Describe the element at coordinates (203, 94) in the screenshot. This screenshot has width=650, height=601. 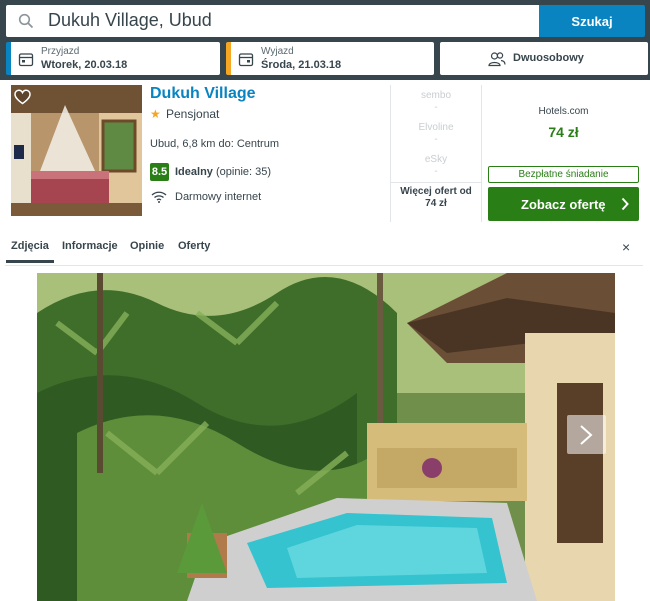
I see `hotel-name: Dukuh Village` at that location.